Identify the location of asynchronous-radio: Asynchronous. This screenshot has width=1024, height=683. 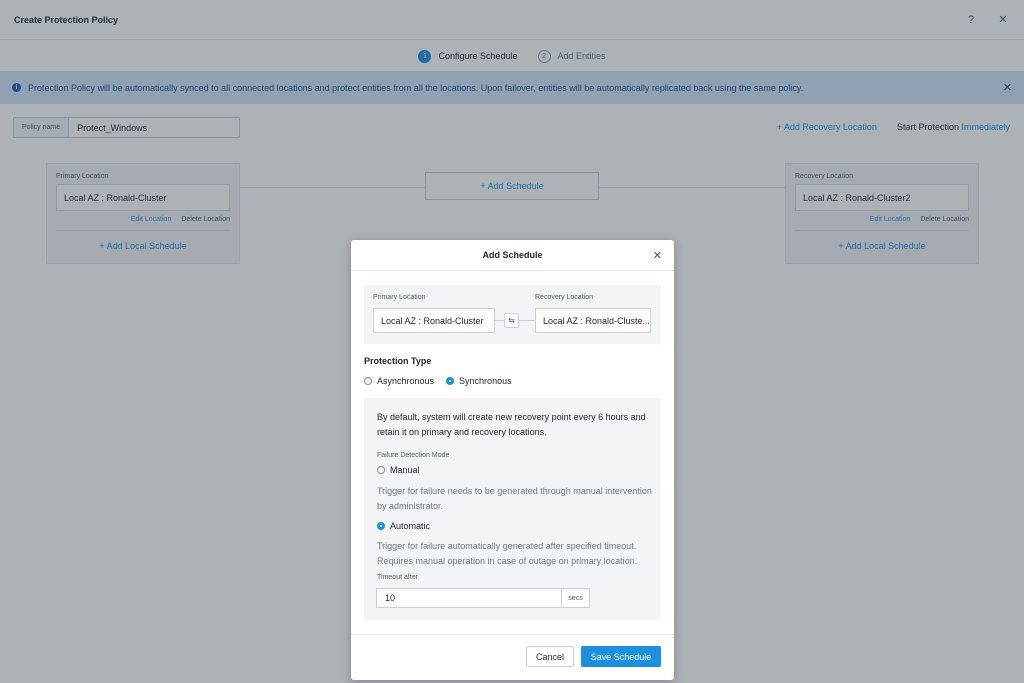
(399, 381).